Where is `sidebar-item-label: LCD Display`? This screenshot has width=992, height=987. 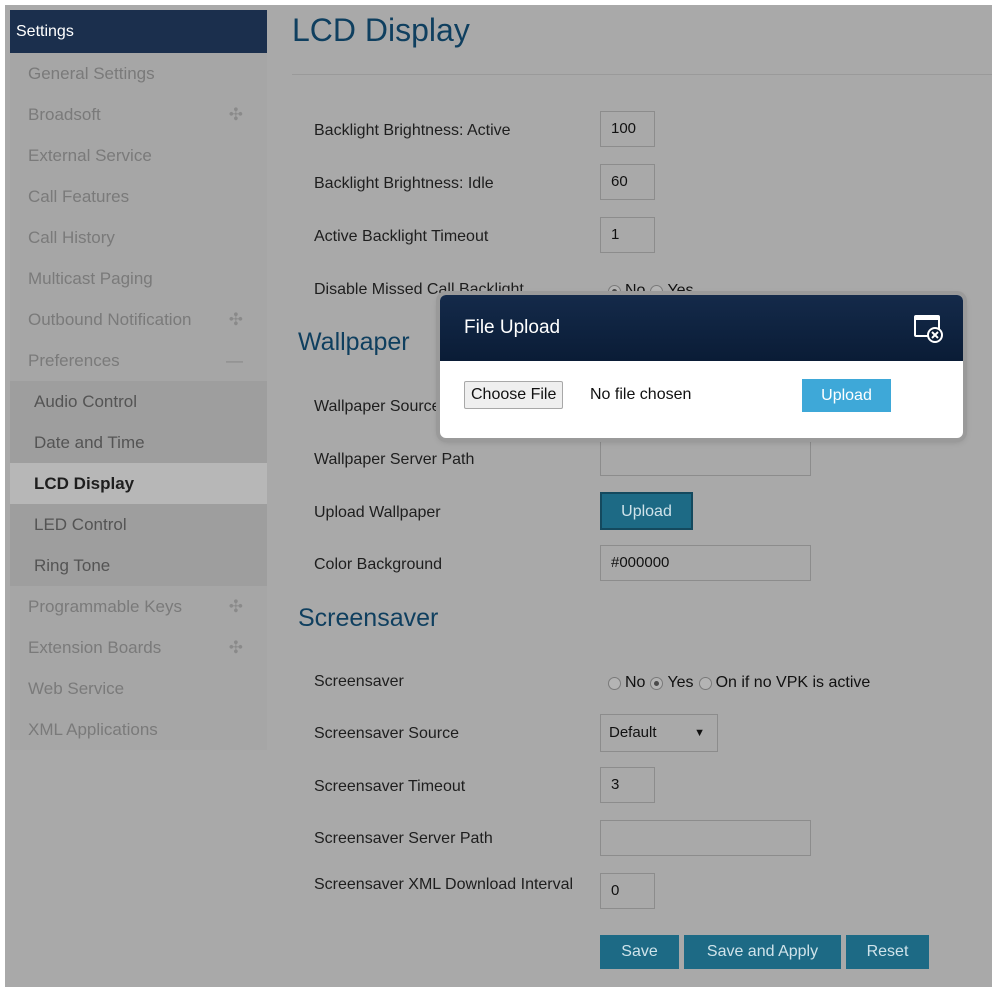
sidebar-item-label: LCD Display is located at coordinates (84, 483).